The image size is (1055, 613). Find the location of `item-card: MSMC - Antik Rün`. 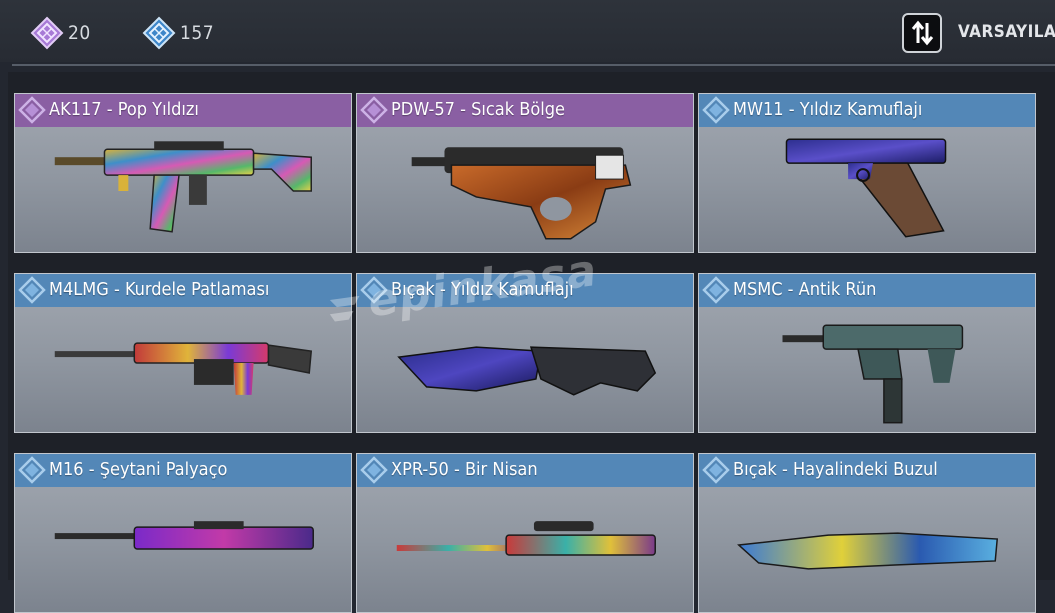

item-card: MSMC - Antik Rün is located at coordinates (867, 353).